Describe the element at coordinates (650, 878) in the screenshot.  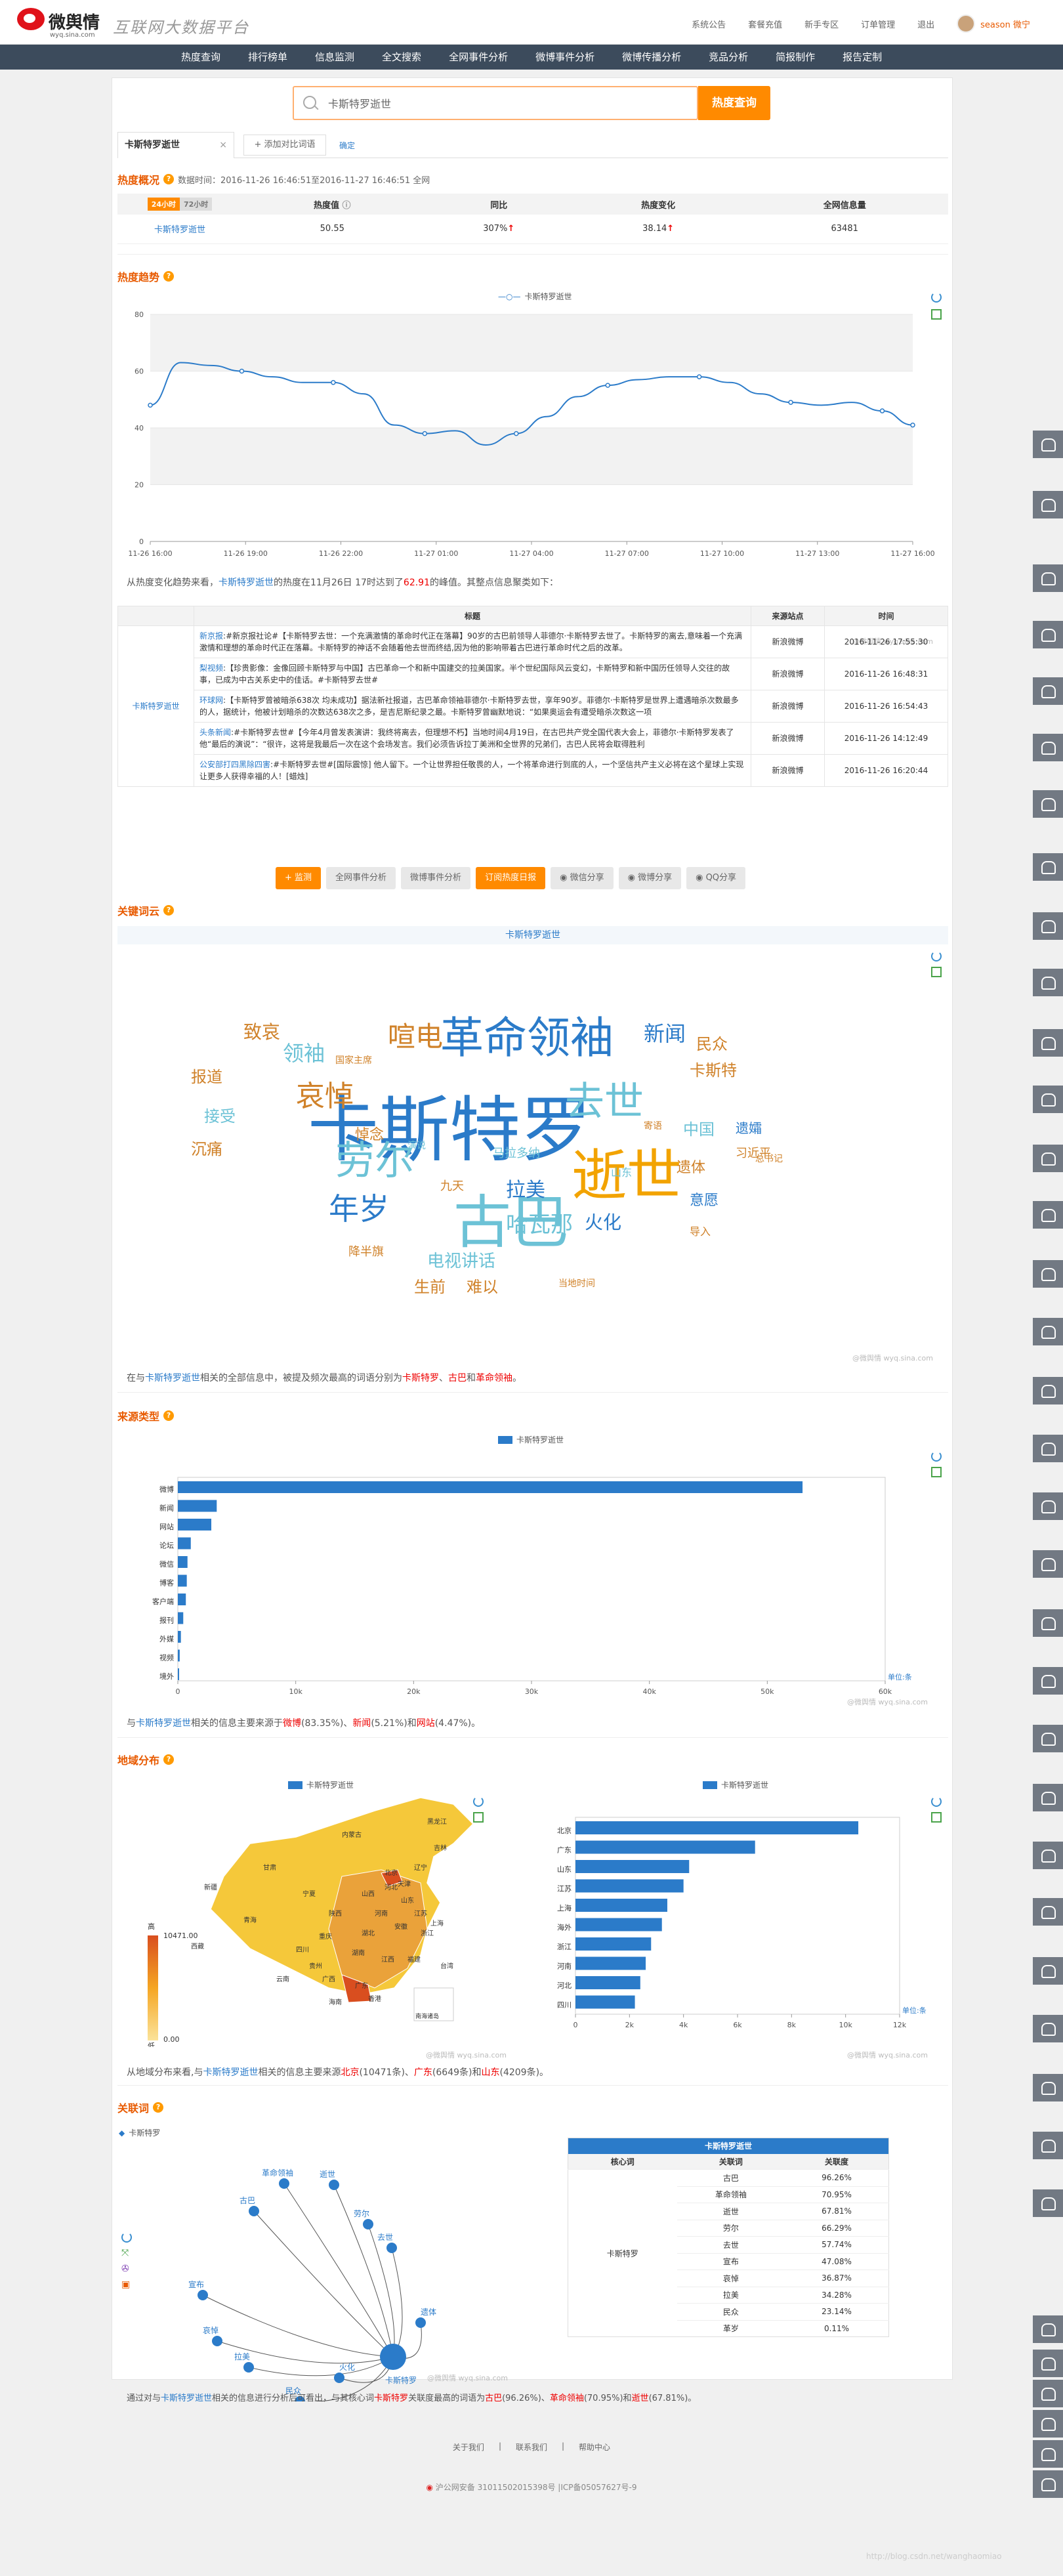
I see `weibo-share-button: ◉ 微博分享` at that location.